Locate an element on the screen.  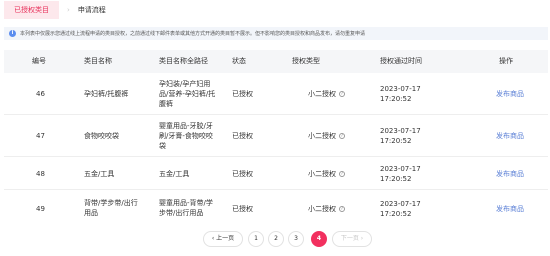
column-header-auth-time: 授权通过时间 is located at coordinates (401, 61).